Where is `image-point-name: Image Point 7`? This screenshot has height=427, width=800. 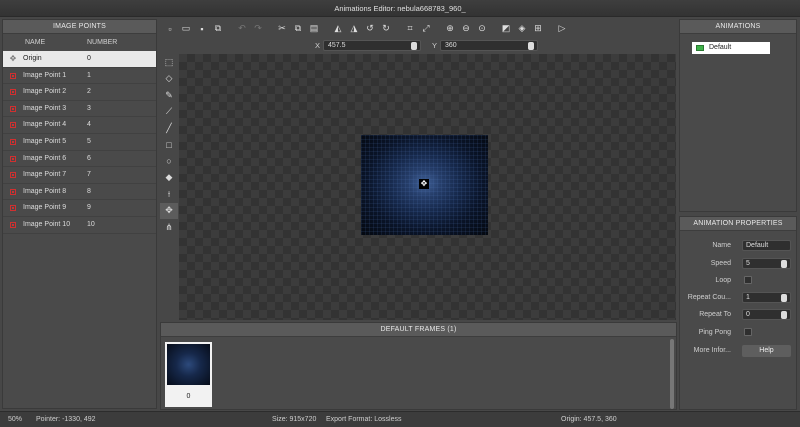 image-point-name: Image Point 7 is located at coordinates (45, 175).